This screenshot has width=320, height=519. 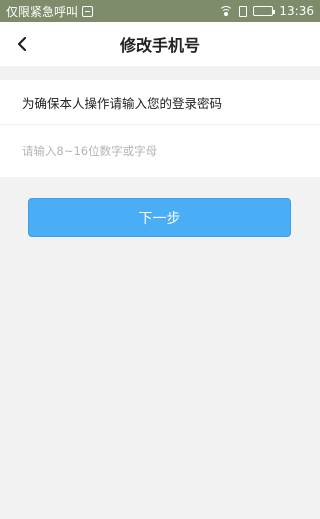 What do you see at coordinates (159, 217) in the screenshot?
I see `next-button: 下一步` at bounding box center [159, 217].